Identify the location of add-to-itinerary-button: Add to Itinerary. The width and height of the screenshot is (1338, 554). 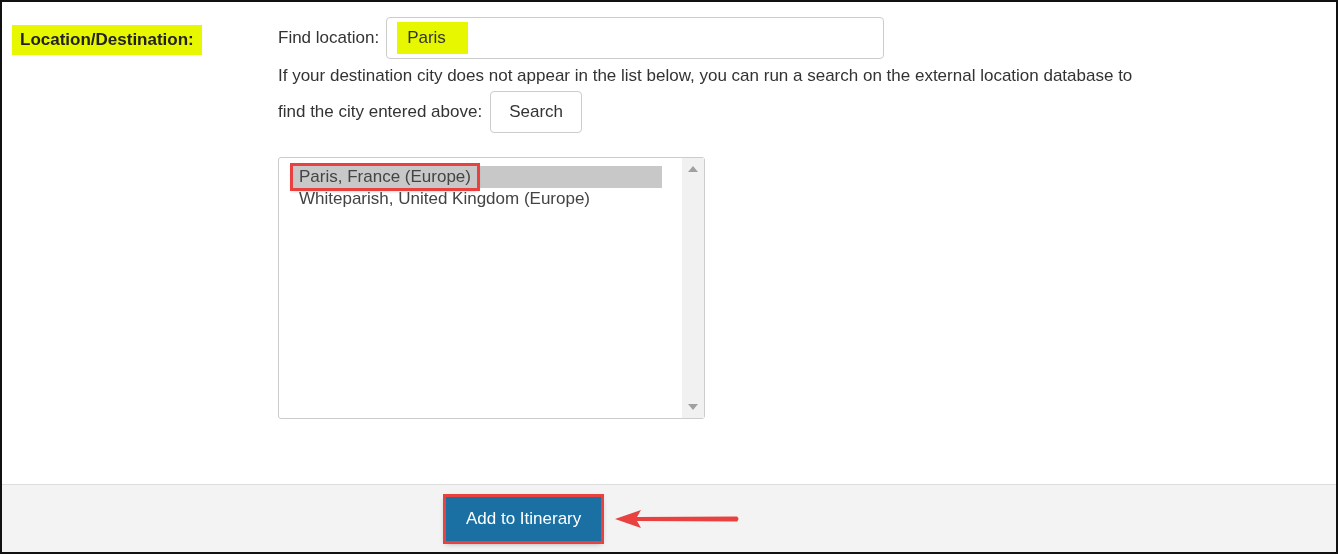
(524, 518).